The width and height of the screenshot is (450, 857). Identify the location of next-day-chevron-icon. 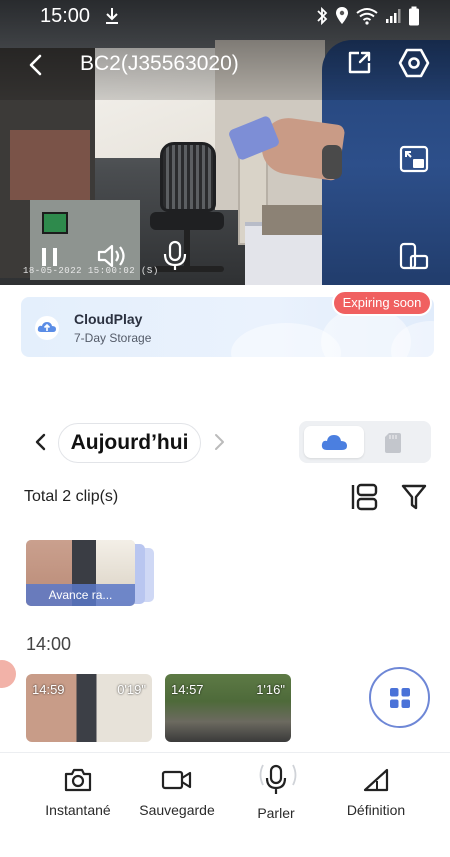
(219, 442).